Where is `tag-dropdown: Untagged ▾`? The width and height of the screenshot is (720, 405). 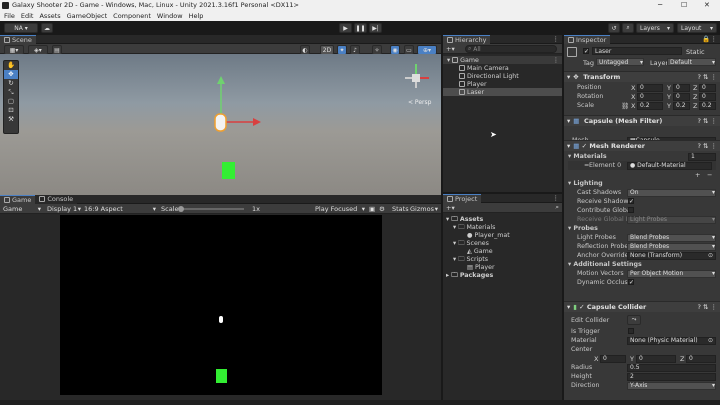 tag-dropdown: Untagged ▾ is located at coordinates (620, 62).